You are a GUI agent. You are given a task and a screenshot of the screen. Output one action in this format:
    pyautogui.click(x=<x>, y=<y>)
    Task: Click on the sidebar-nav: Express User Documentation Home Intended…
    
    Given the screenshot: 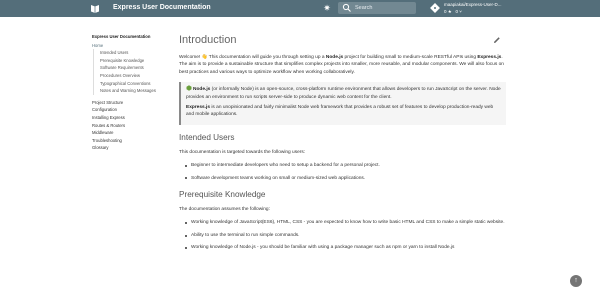 What is the action you would take?
    pyautogui.click(x=132, y=92)
    